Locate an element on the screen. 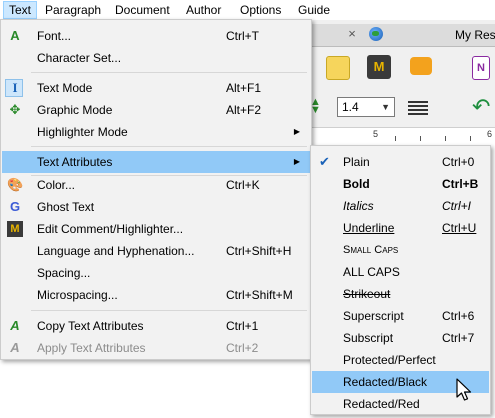 Image resolution: width=495 pixels, height=418 pixels. text-mode-icon: I is located at coordinates (15, 87).